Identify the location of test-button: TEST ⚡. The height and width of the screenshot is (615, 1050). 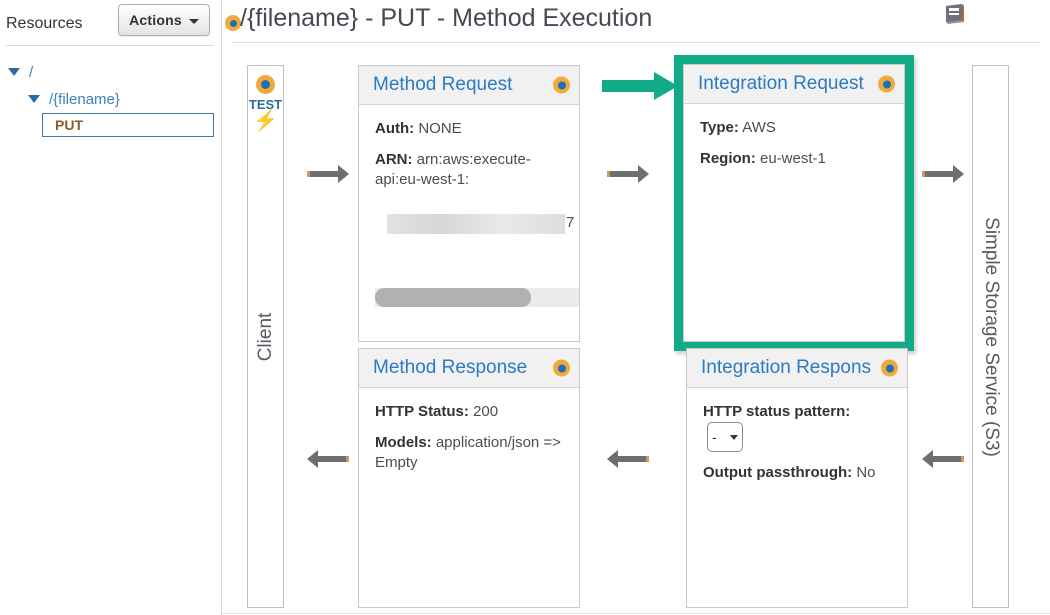
(265, 112).